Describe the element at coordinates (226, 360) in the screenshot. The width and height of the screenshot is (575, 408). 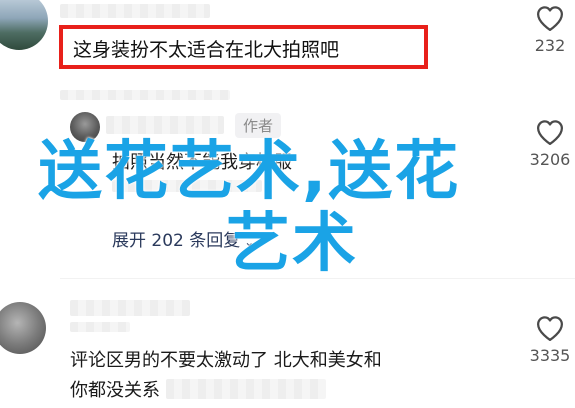
I see `comment-text-line1: 评论区男的不要太激动了 北大和美女和` at that location.